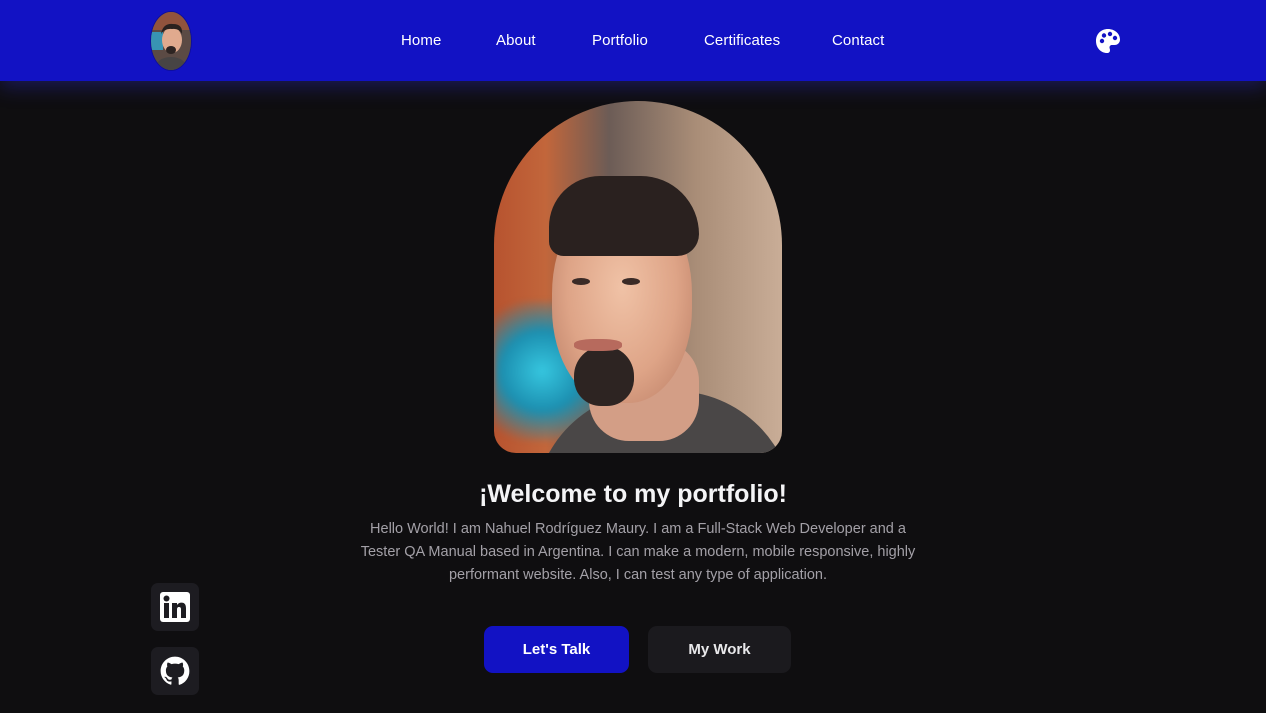  I want to click on github-link, so click(175, 671).